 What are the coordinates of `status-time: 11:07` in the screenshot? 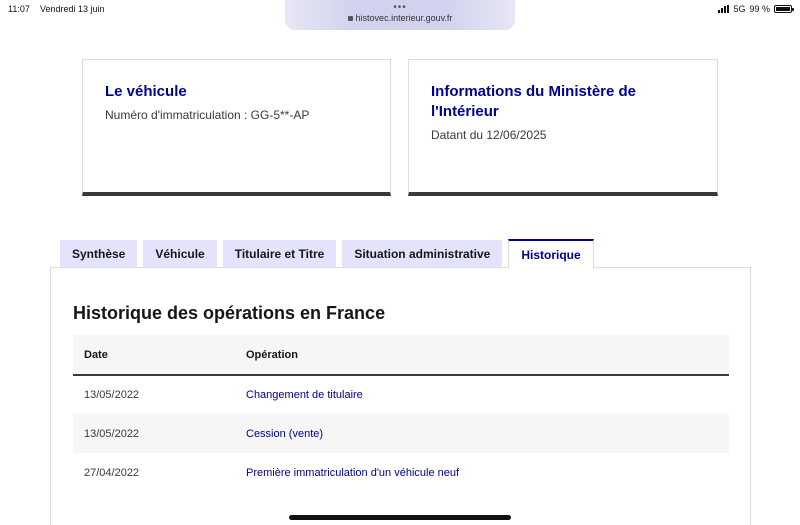 It's located at (19, 9).